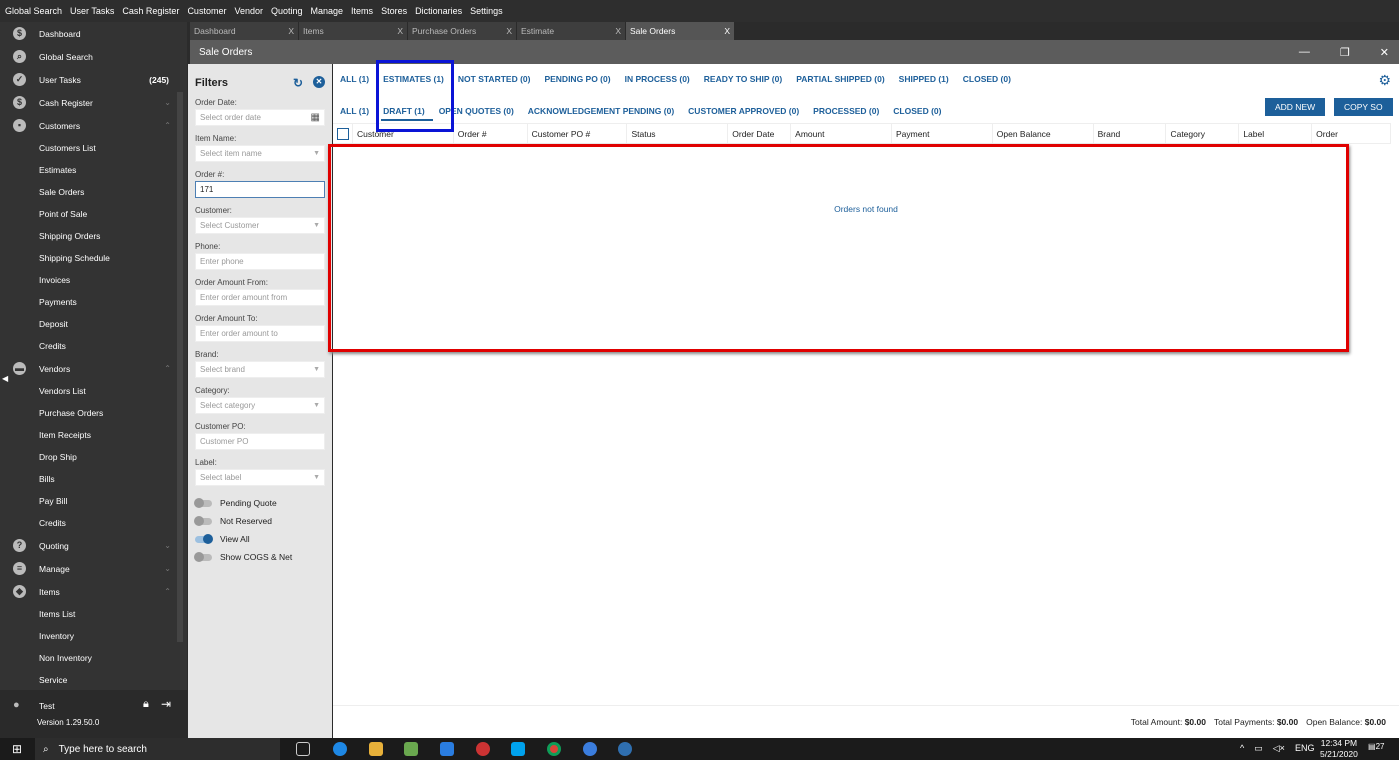 The image size is (1399, 760). Describe the element at coordinates (93, 192) in the screenshot. I see `sidebar-item-sale-orders: Sale Orders` at that location.